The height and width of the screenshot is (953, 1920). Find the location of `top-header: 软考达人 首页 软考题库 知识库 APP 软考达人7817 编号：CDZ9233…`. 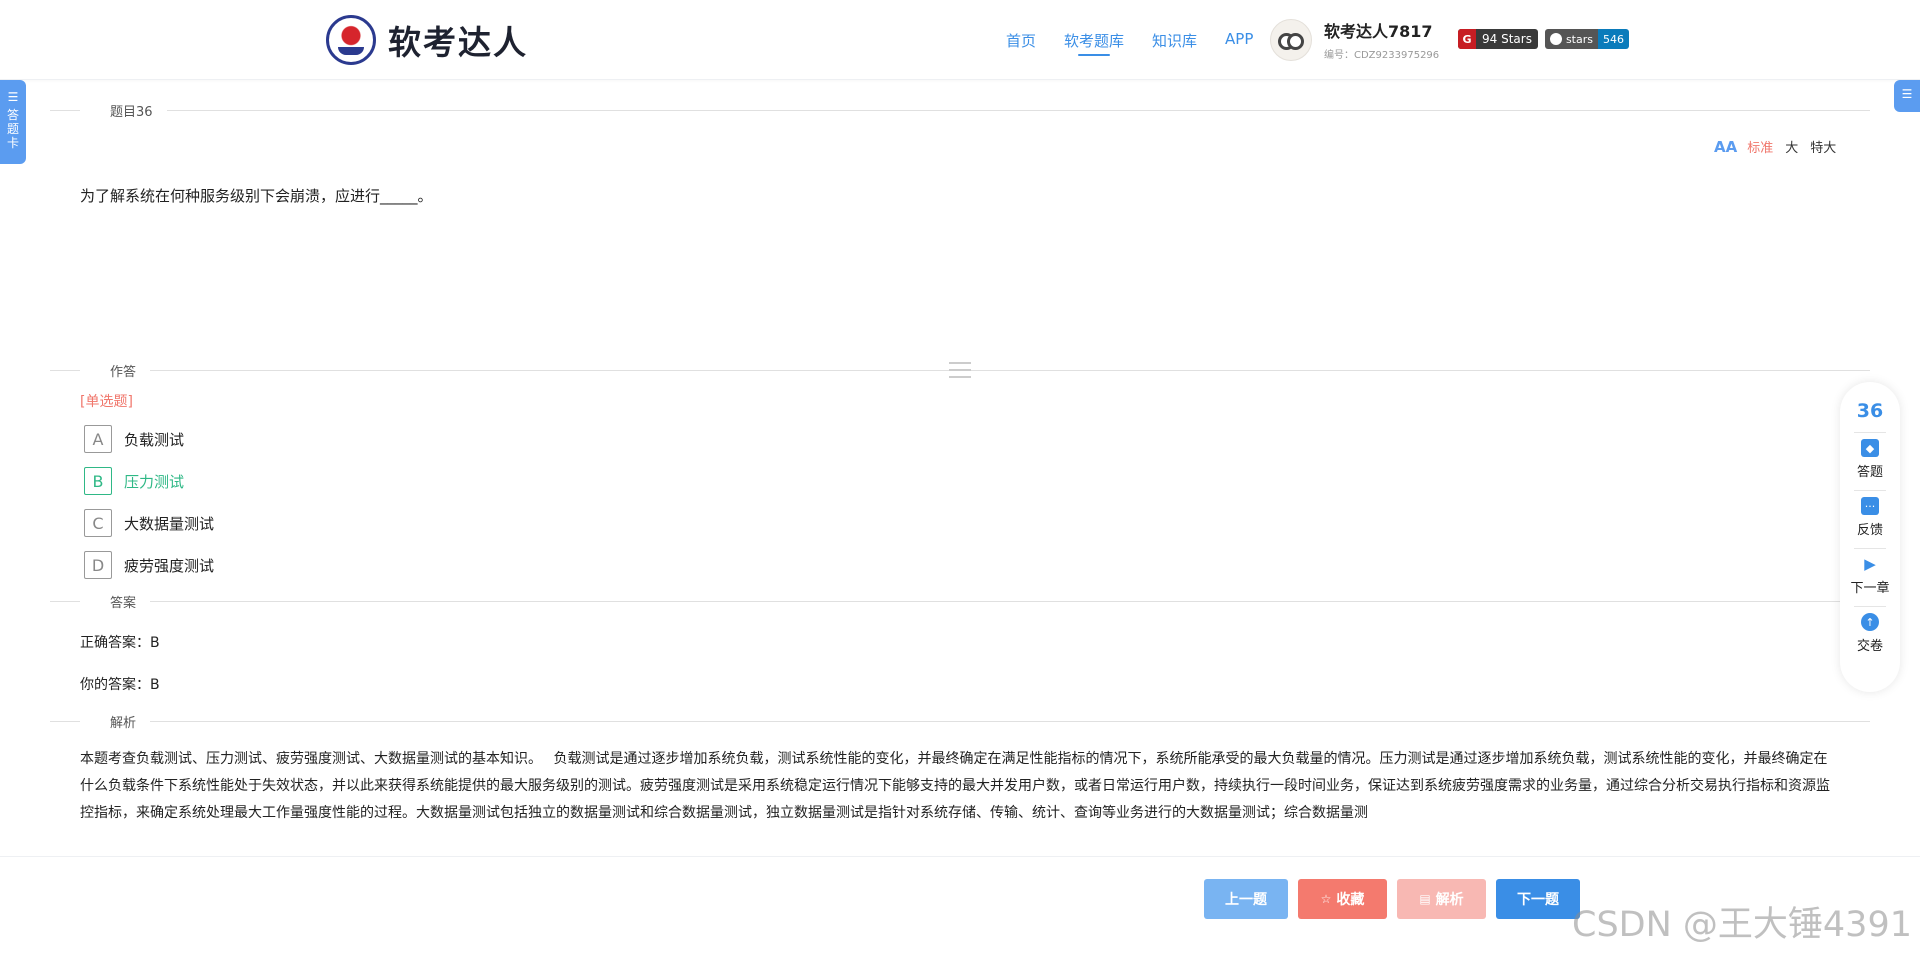

top-header: 软考达人 首页 软考题库 知识库 APP 软考达人7817 编号：CDZ9233… is located at coordinates (960, 40).